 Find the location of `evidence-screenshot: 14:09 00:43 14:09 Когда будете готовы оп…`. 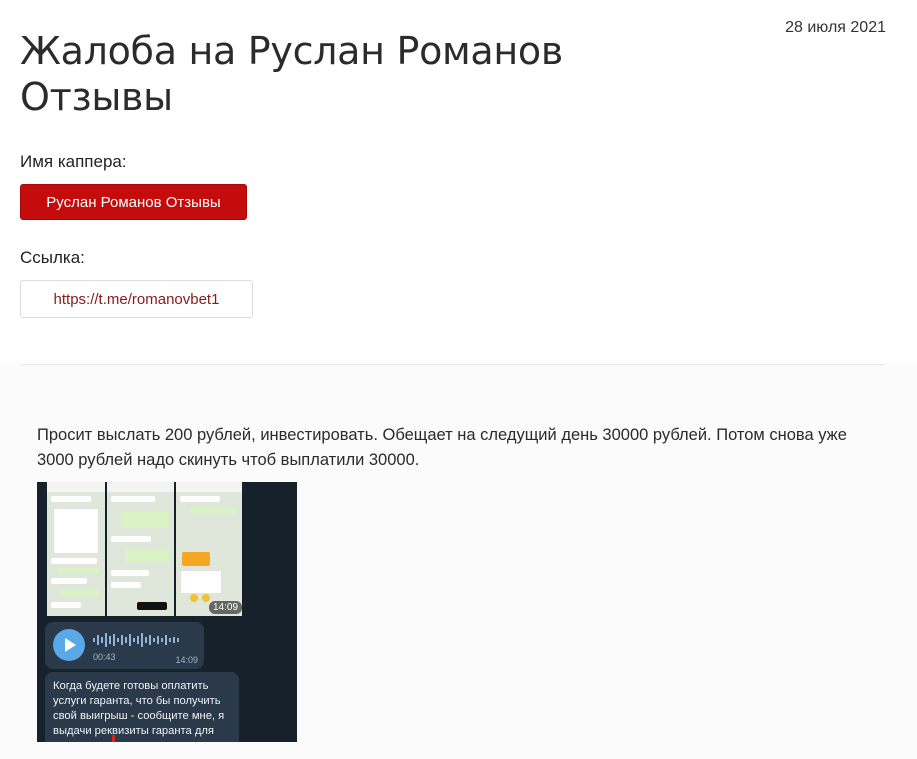

evidence-screenshot: 14:09 00:43 14:09 Когда будете готовы оп… is located at coordinates (167, 612).